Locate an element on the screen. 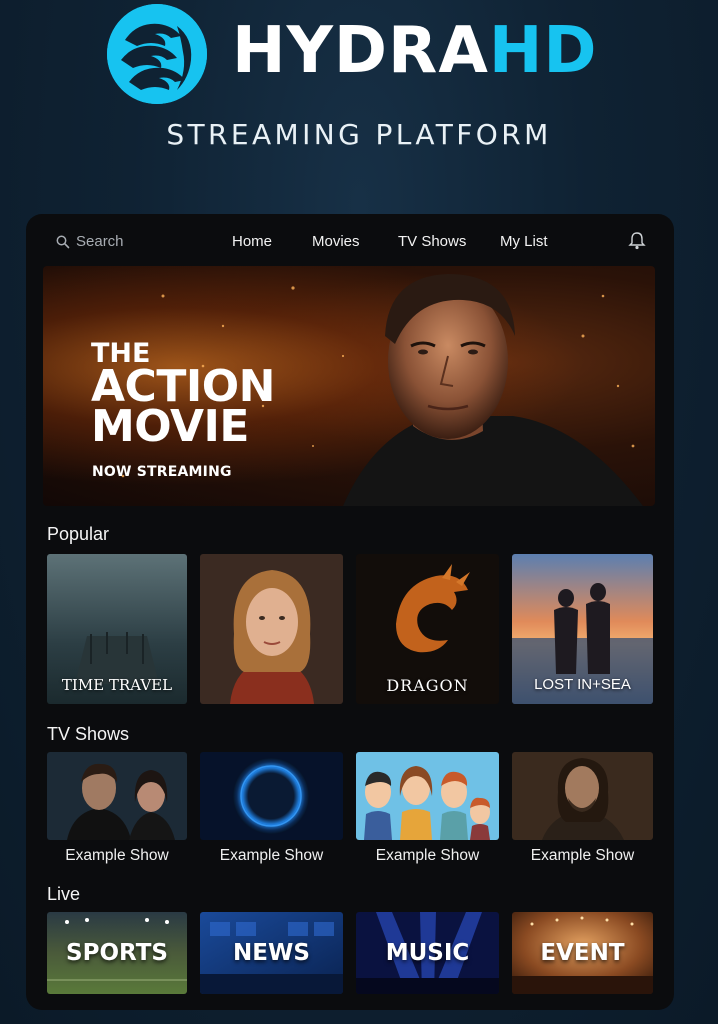  live-tile-news: NEWS is located at coordinates (271, 953).